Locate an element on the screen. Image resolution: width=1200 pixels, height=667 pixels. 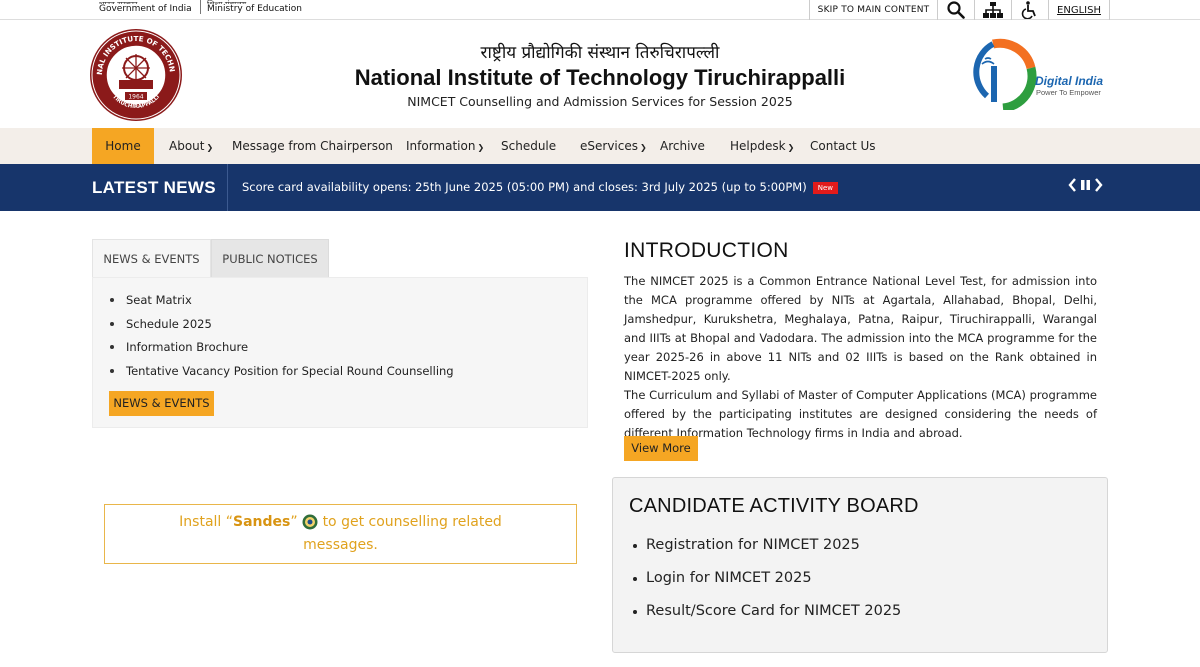
board-heading: CANDIDATE ACTIVITY BOARD is located at coordinates (774, 506).